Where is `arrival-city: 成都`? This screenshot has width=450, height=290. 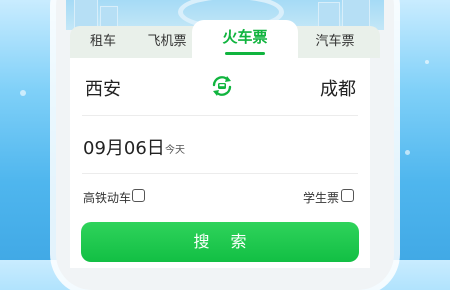
arrival-city: 成都 is located at coordinates (338, 88).